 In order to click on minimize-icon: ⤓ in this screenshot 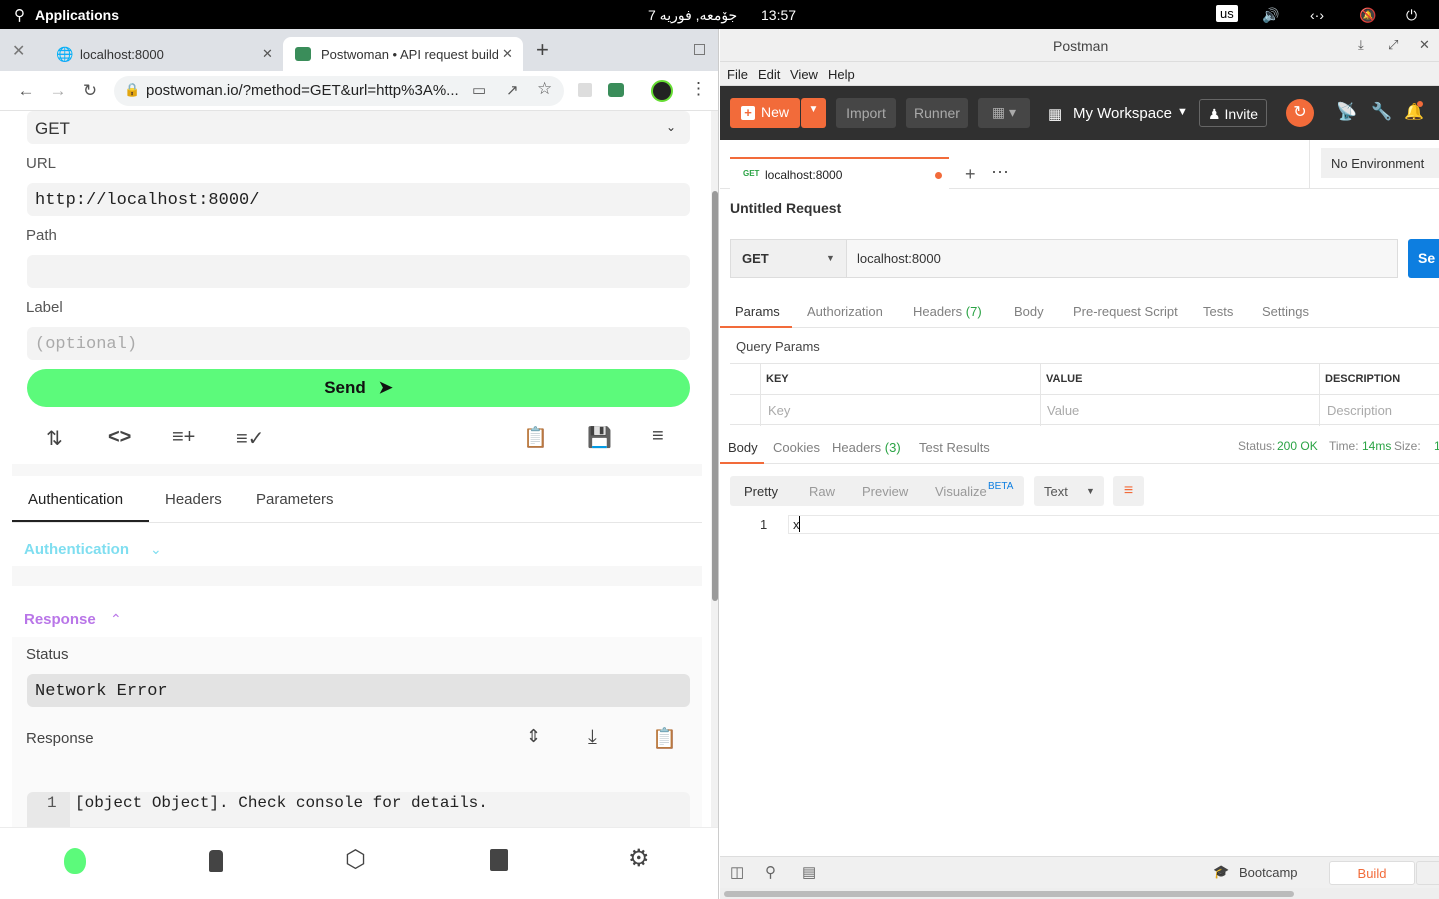, I will do `click(1361, 45)`.